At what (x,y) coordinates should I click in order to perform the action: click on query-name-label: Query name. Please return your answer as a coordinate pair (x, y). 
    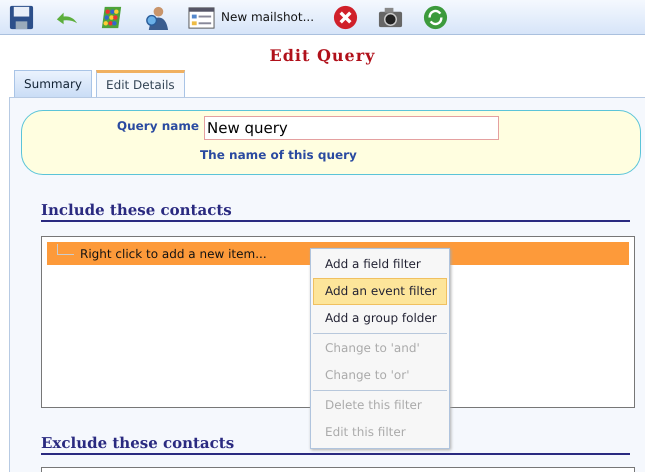
    Looking at the image, I should click on (157, 126).